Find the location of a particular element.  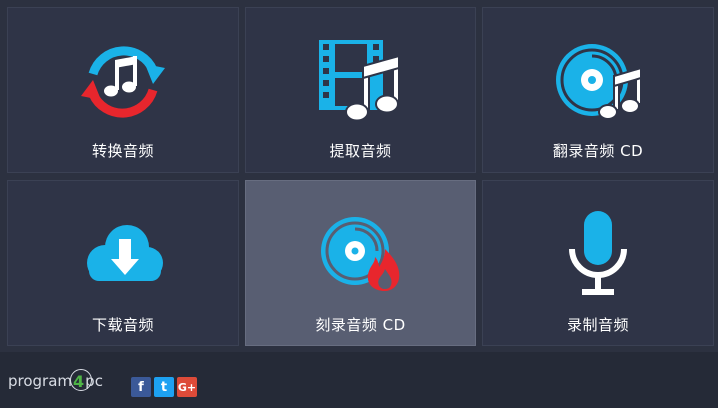

tile-label: 转换音频 is located at coordinates (122, 151).